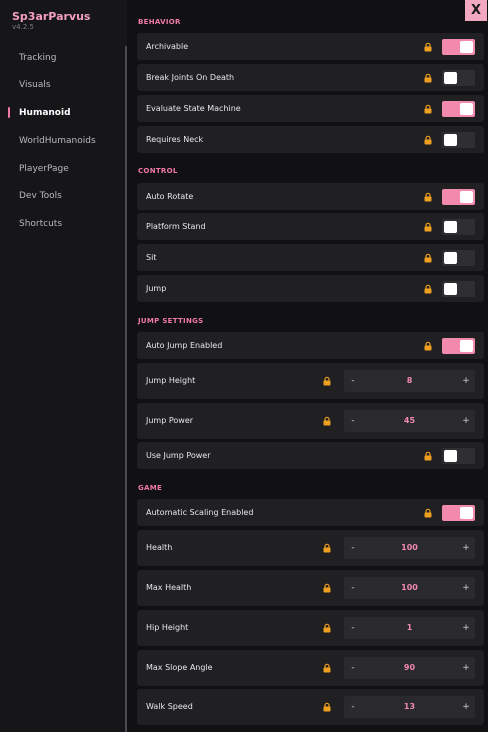  Describe the element at coordinates (310, 196) in the screenshot. I see `setting-row-auto-rotate: Auto Rotate` at that location.